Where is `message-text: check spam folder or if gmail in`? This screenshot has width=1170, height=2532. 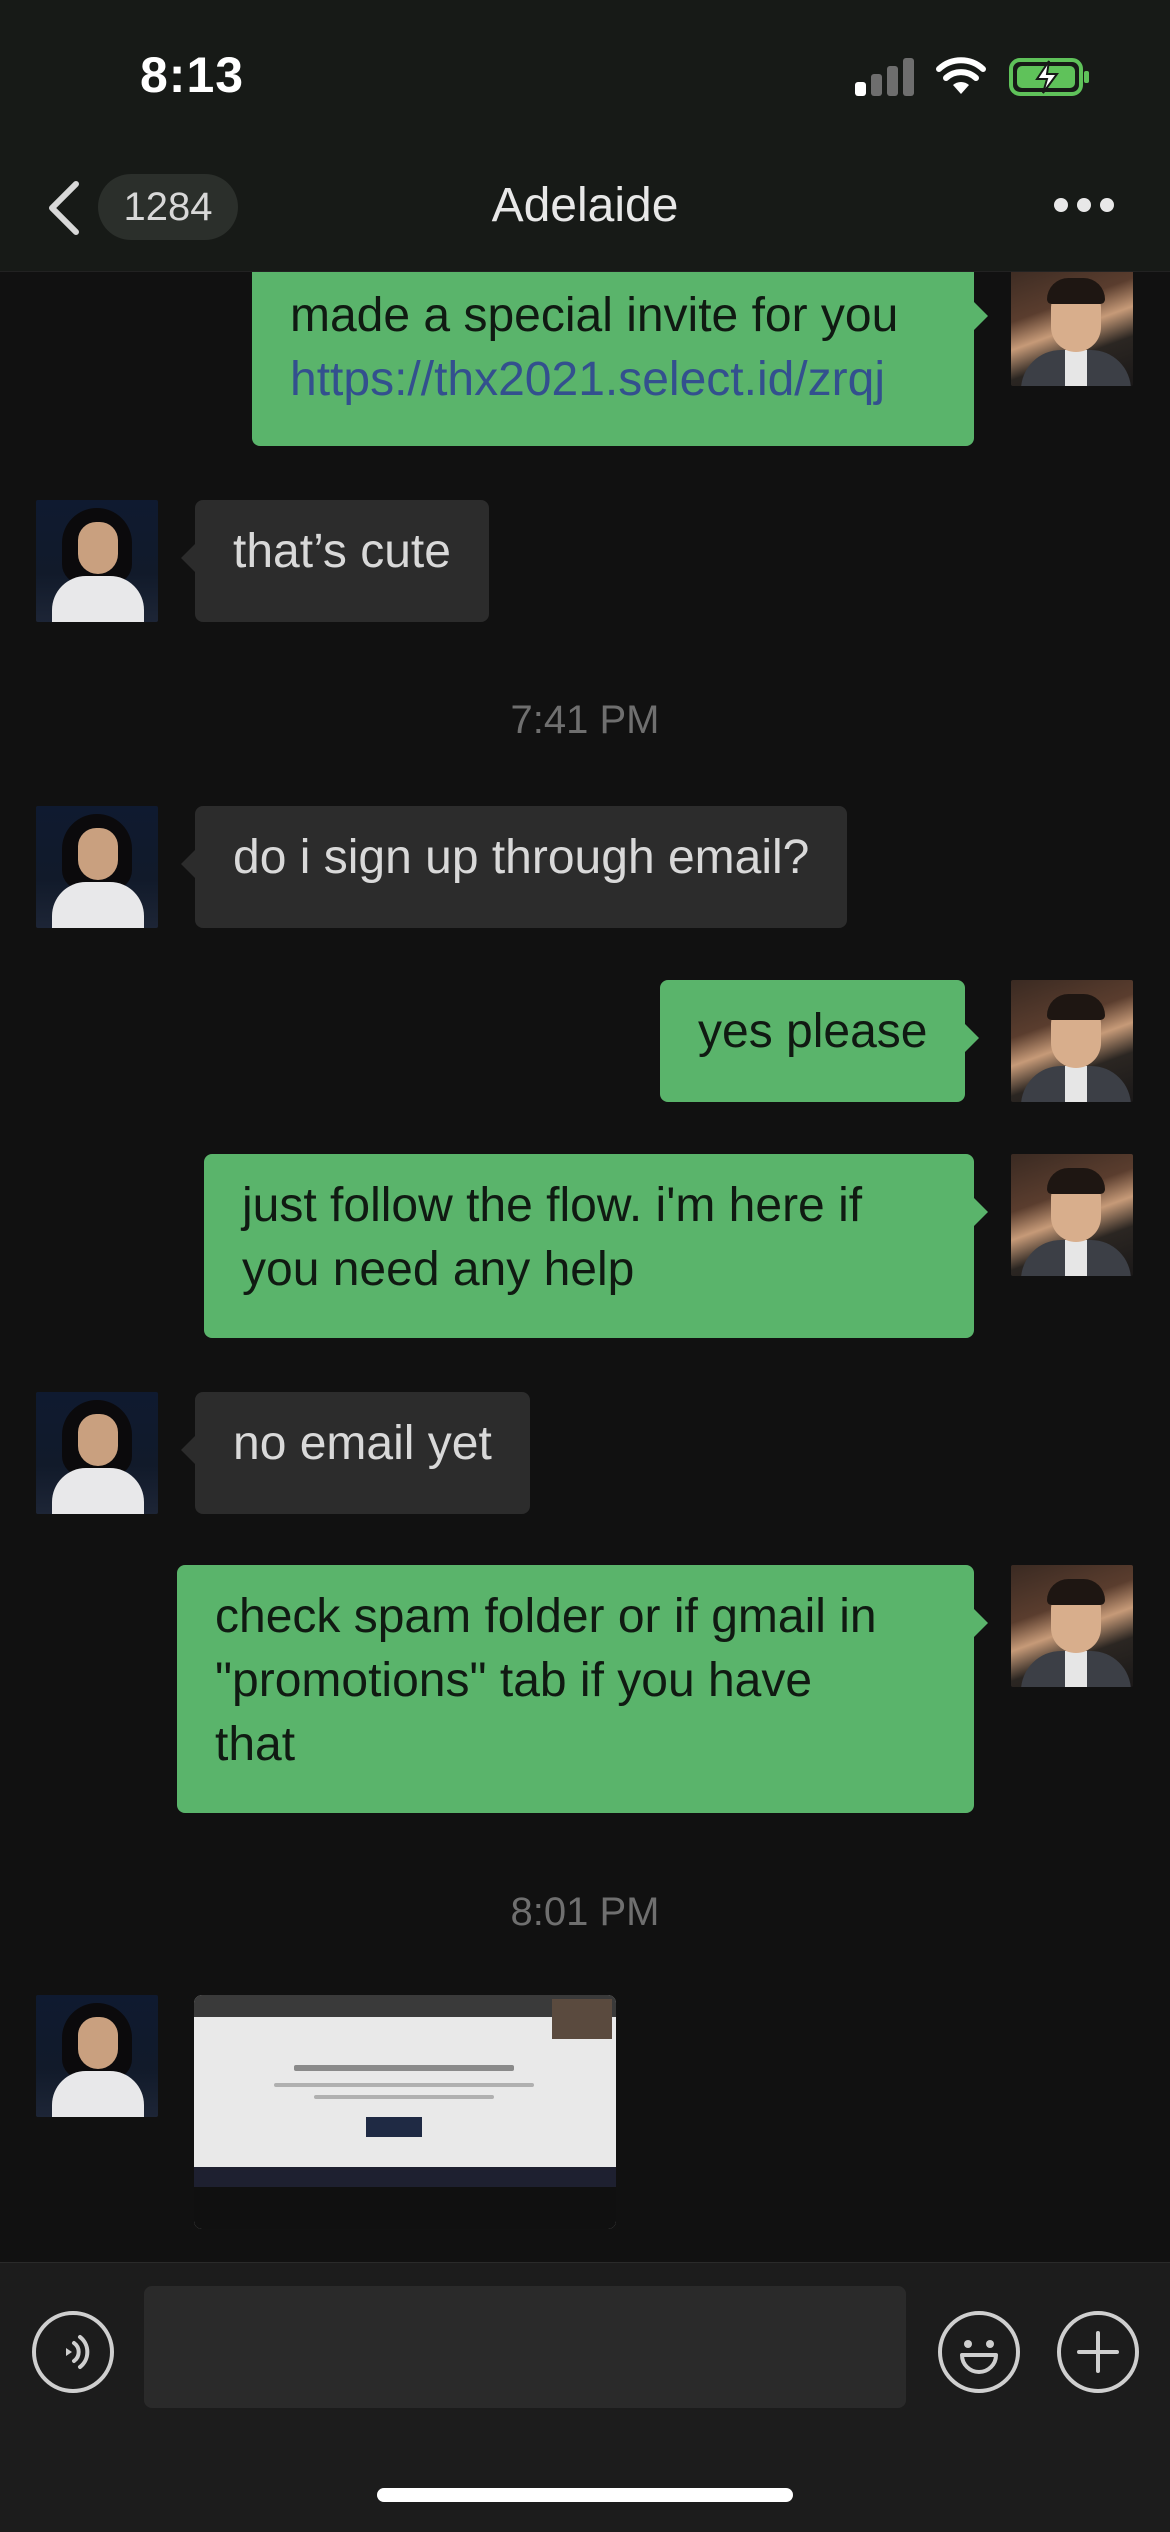
message-text: check spam folder or if gmail in is located at coordinates (546, 1616).